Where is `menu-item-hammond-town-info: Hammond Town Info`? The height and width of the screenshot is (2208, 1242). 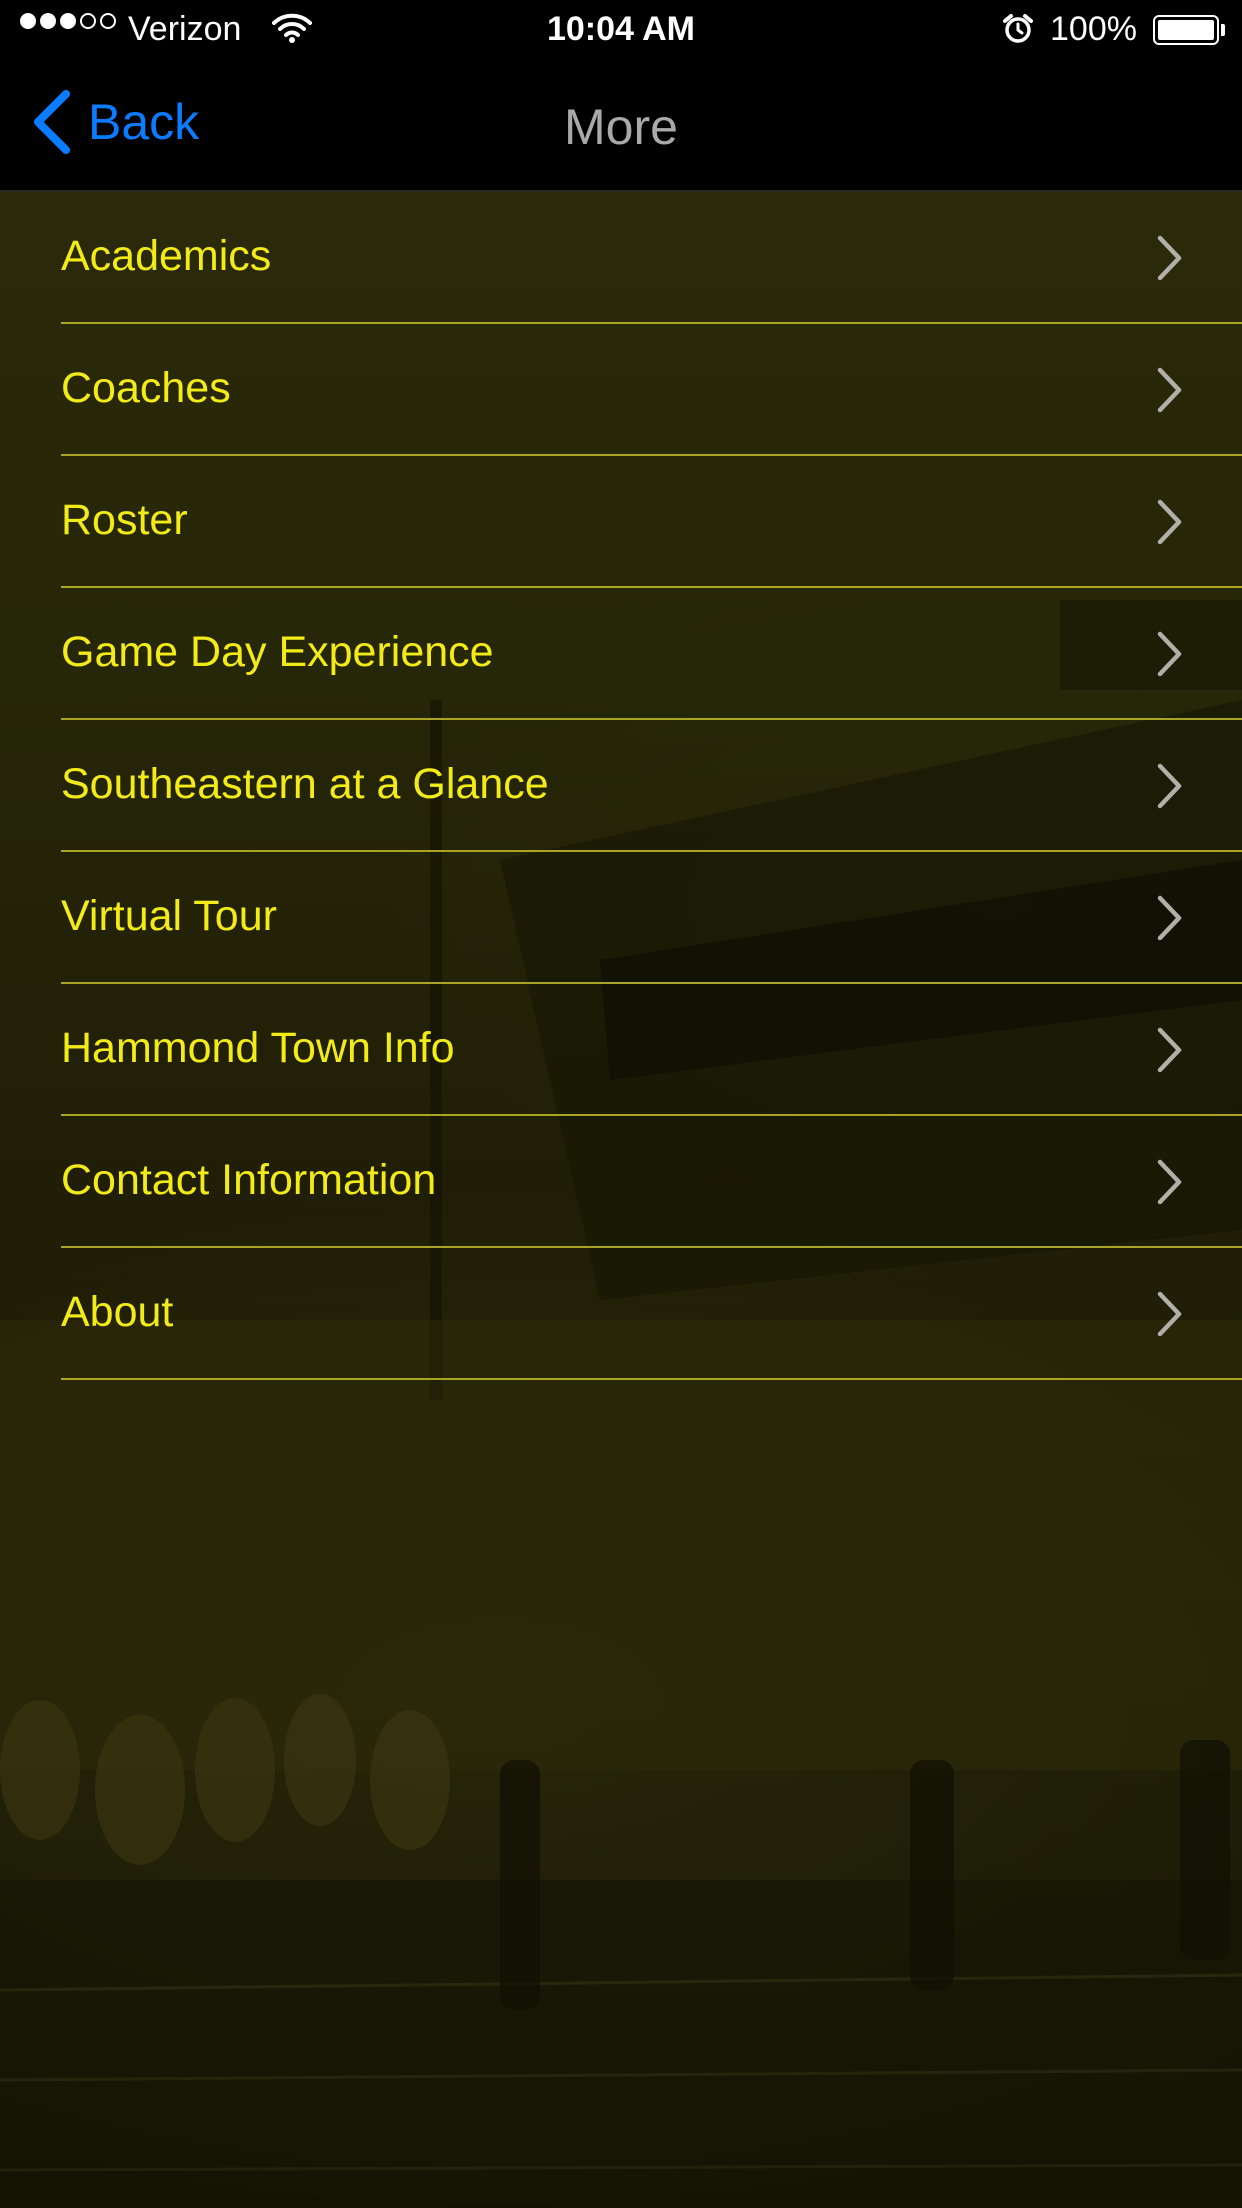
menu-item-hammond-town-info: Hammond Town Info is located at coordinates (621, 1050).